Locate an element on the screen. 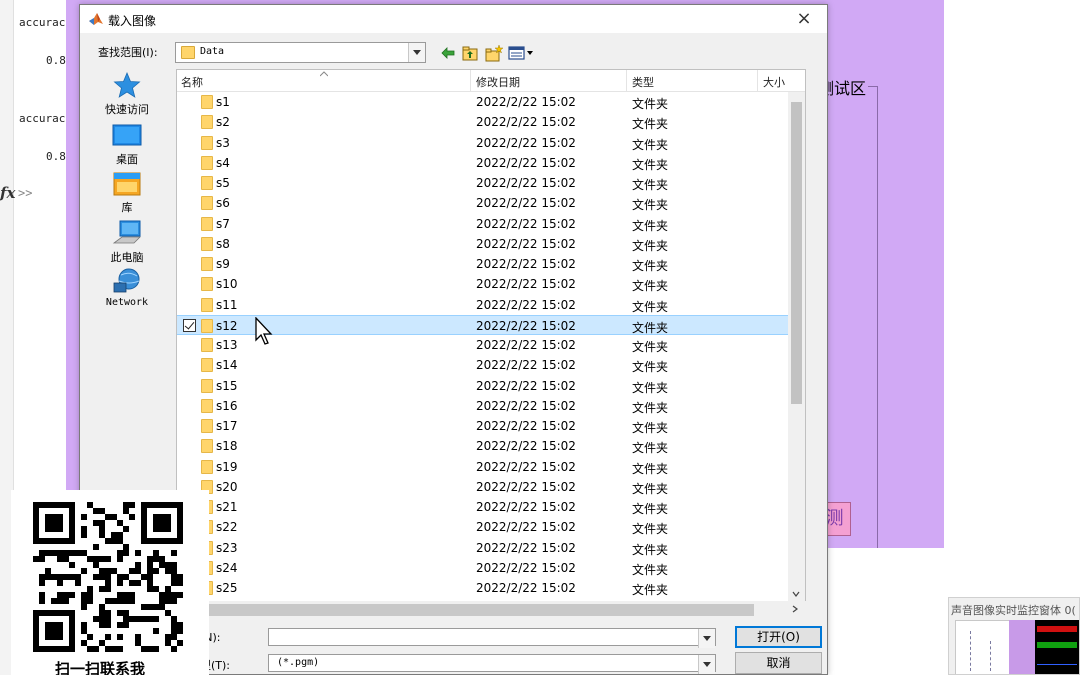 This screenshot has height=675, width=1080. back-arrow-icon is located at coordinates (448, 53).